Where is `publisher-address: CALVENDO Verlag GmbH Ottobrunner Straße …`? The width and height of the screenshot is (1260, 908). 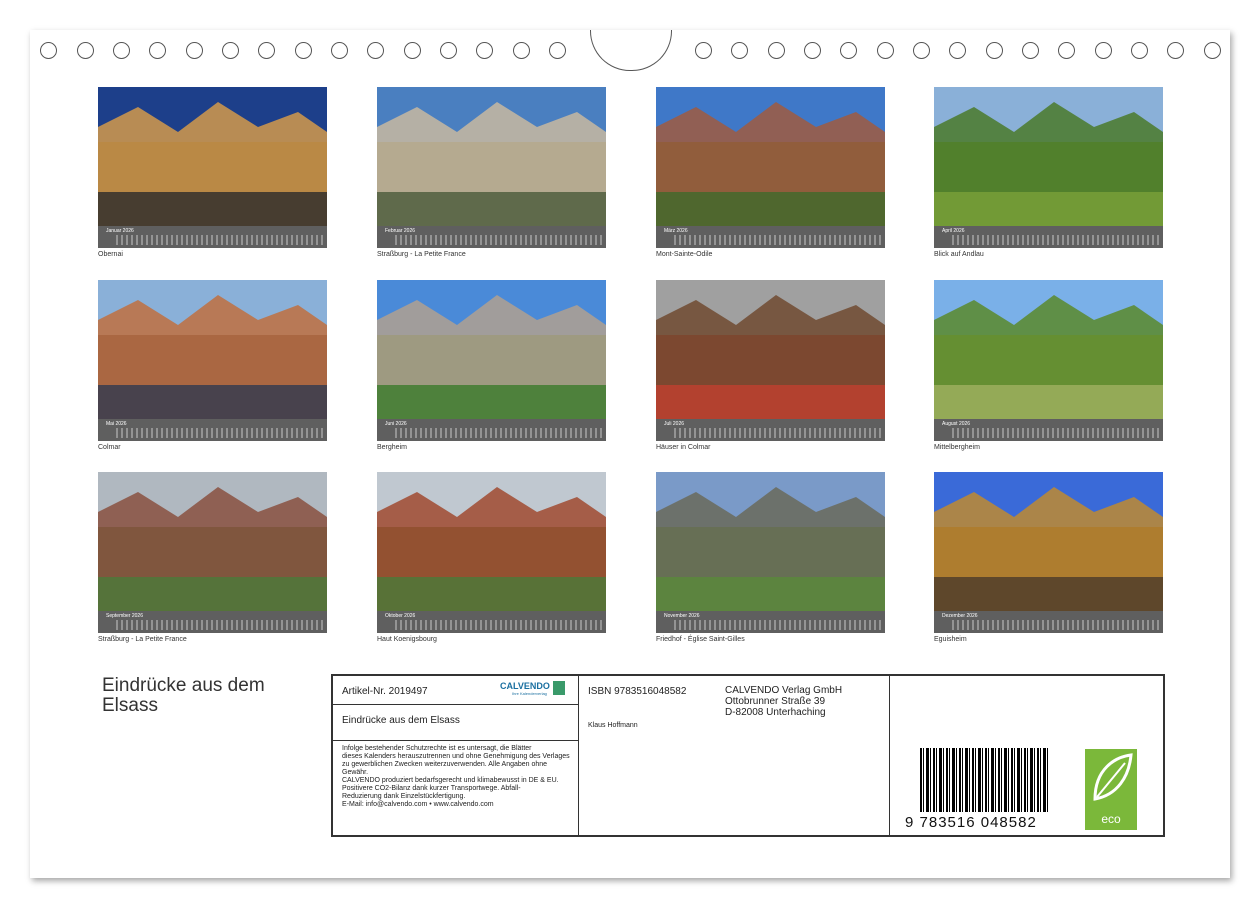
publisher-address: CALVENDO Verlag GmbH Ottobrunner Straße … is located at coordinates (784, 701).